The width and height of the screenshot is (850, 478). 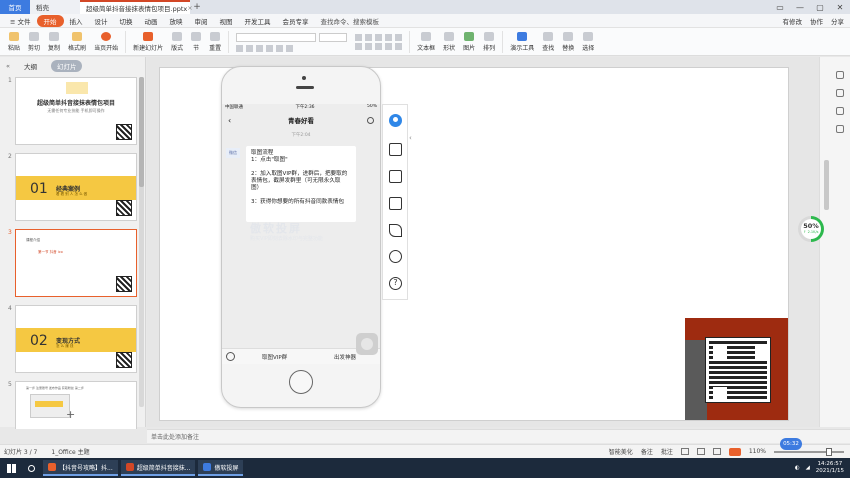 I want to click on format-painter-button: 格式刷, so click(x=77, y=41).